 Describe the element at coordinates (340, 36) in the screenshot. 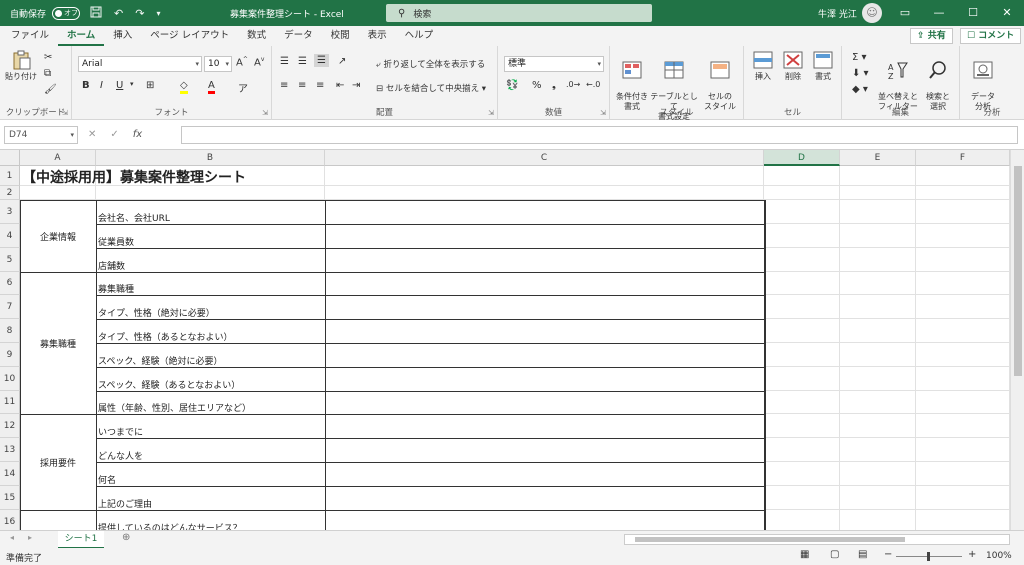

I see `tab-review: 校閲` at that location.